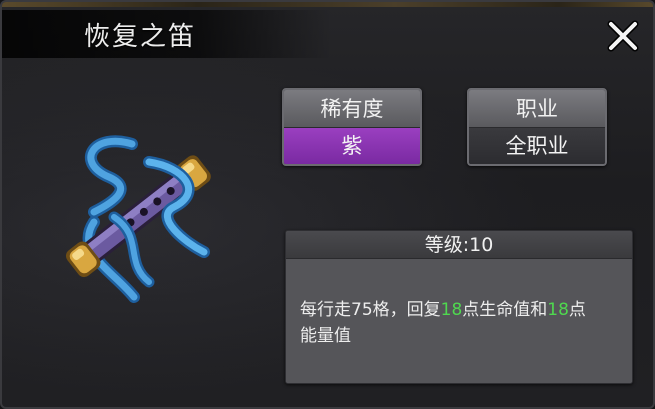 This screenshot has height=409, width=655. What do you see at coordinates (327, 4) in the screenshot?
I see `top-border-decoration` at bounding box center [327, 4].